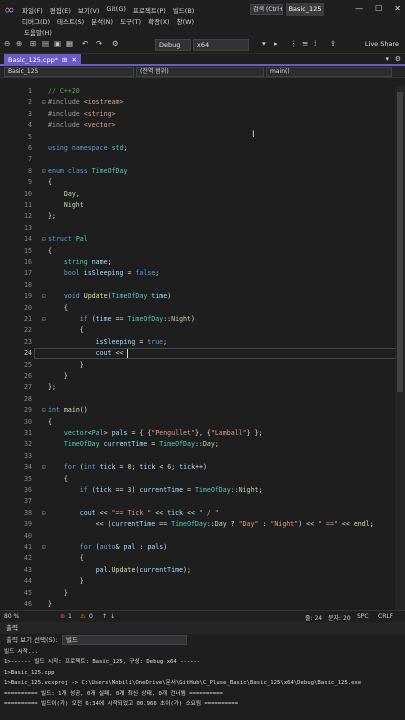 The width and height of the screenshot is (405, 720). I want to click on maximize-icon: ☐, so click(378, 8).